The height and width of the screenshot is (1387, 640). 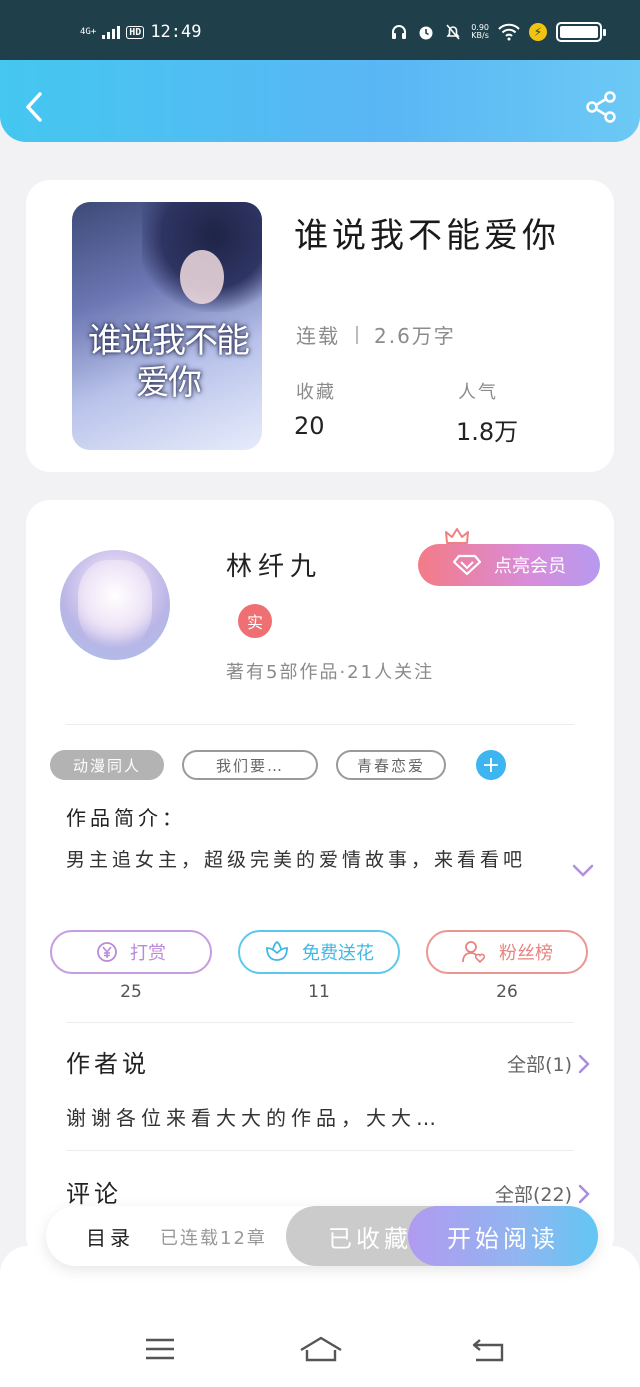 I want to click on tag-anime: 动漫同人, so click(x=107, y=765).